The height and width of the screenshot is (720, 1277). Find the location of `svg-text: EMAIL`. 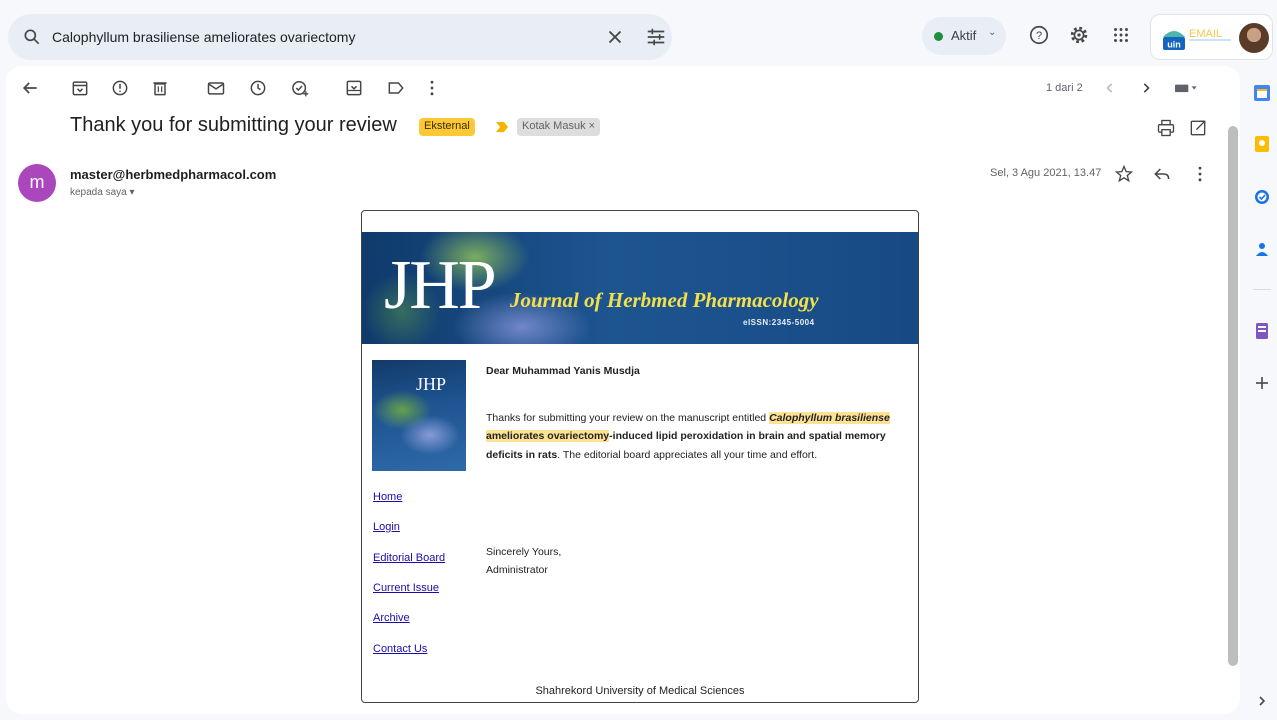

svg-text: EMAIL is located at coordinates (1205, 34).